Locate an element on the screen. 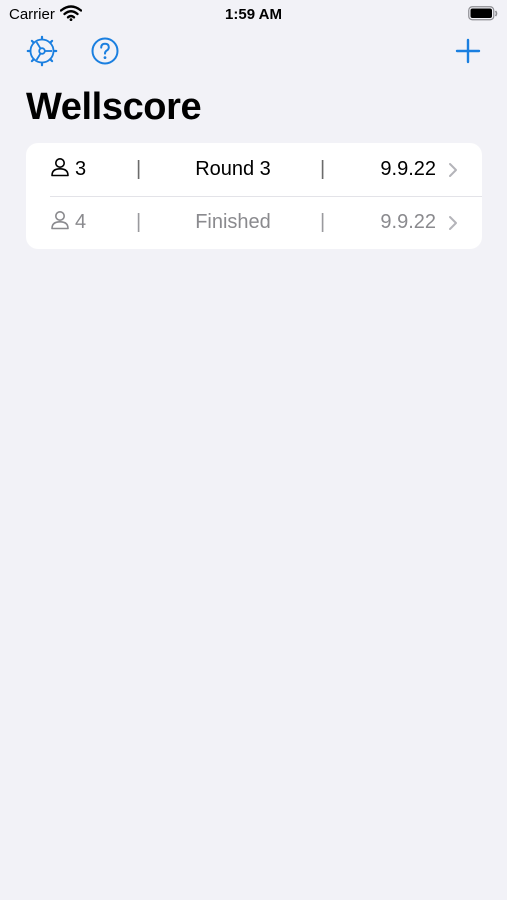  status-time: 1:59 AM is located at coordinates (253, 14).